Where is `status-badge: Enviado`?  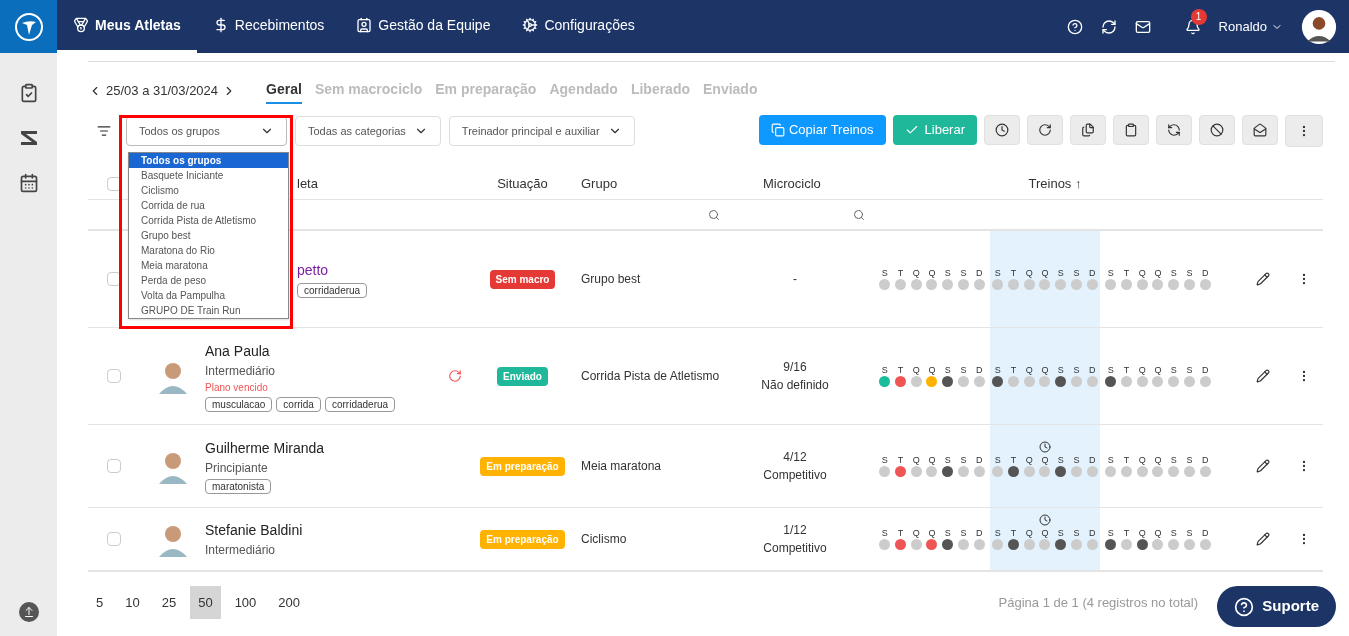
status-badge: Enviado is located at coordinates (522, 376).